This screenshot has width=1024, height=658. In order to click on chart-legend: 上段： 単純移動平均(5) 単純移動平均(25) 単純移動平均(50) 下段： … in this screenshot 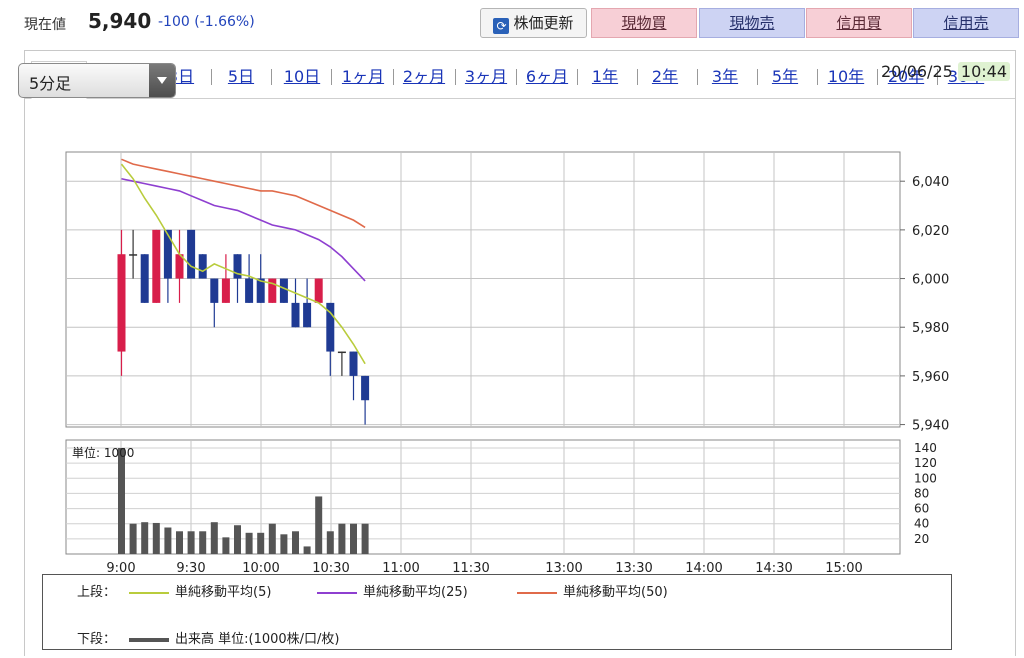, I will do `click(497, 612)`.